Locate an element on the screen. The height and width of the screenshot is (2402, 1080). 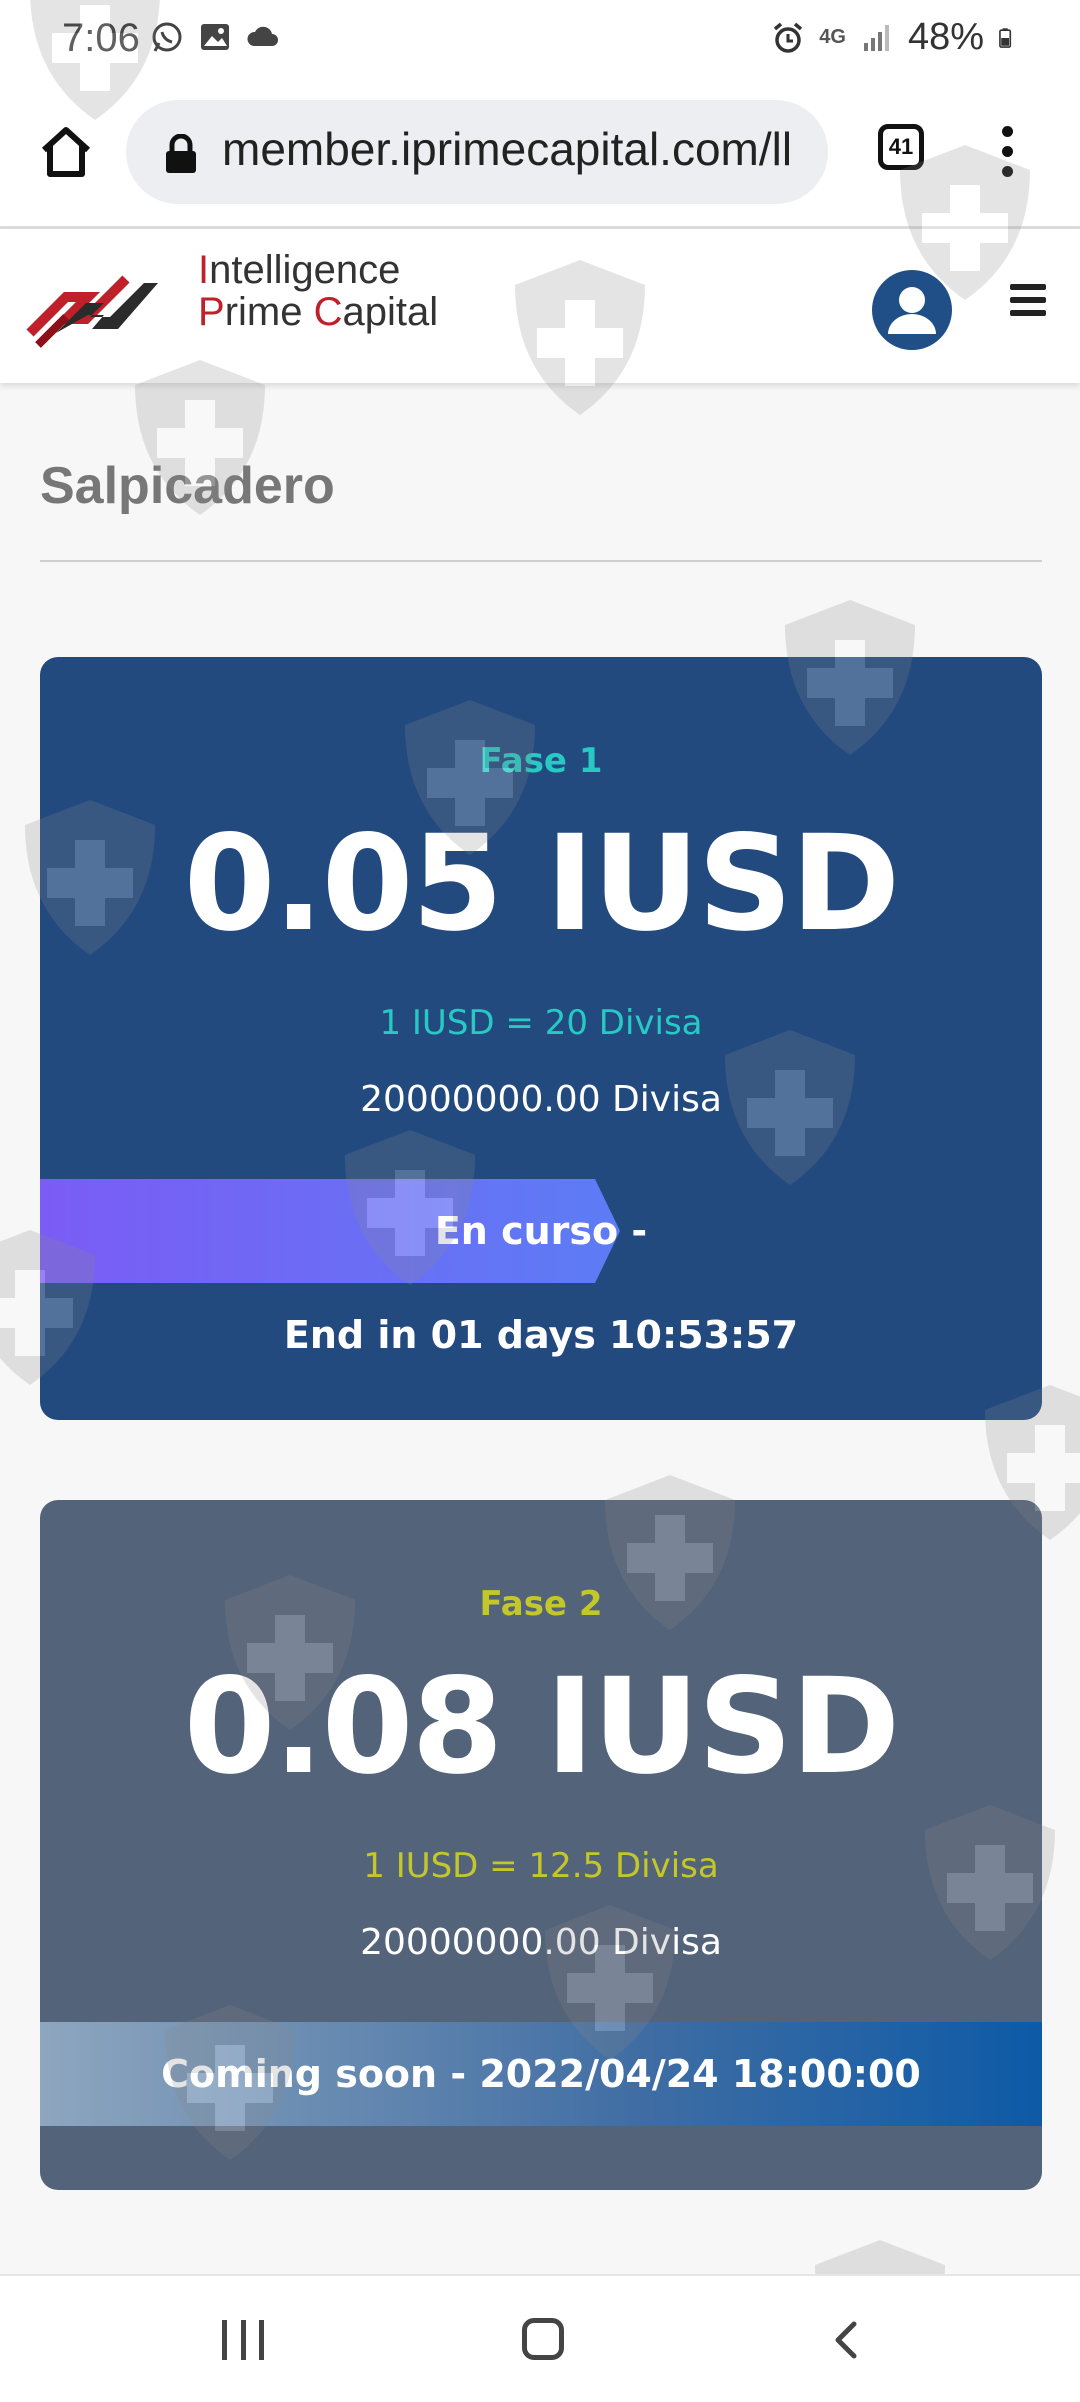
tab-switcher-button: 41 is located at coordinates (901, 147).